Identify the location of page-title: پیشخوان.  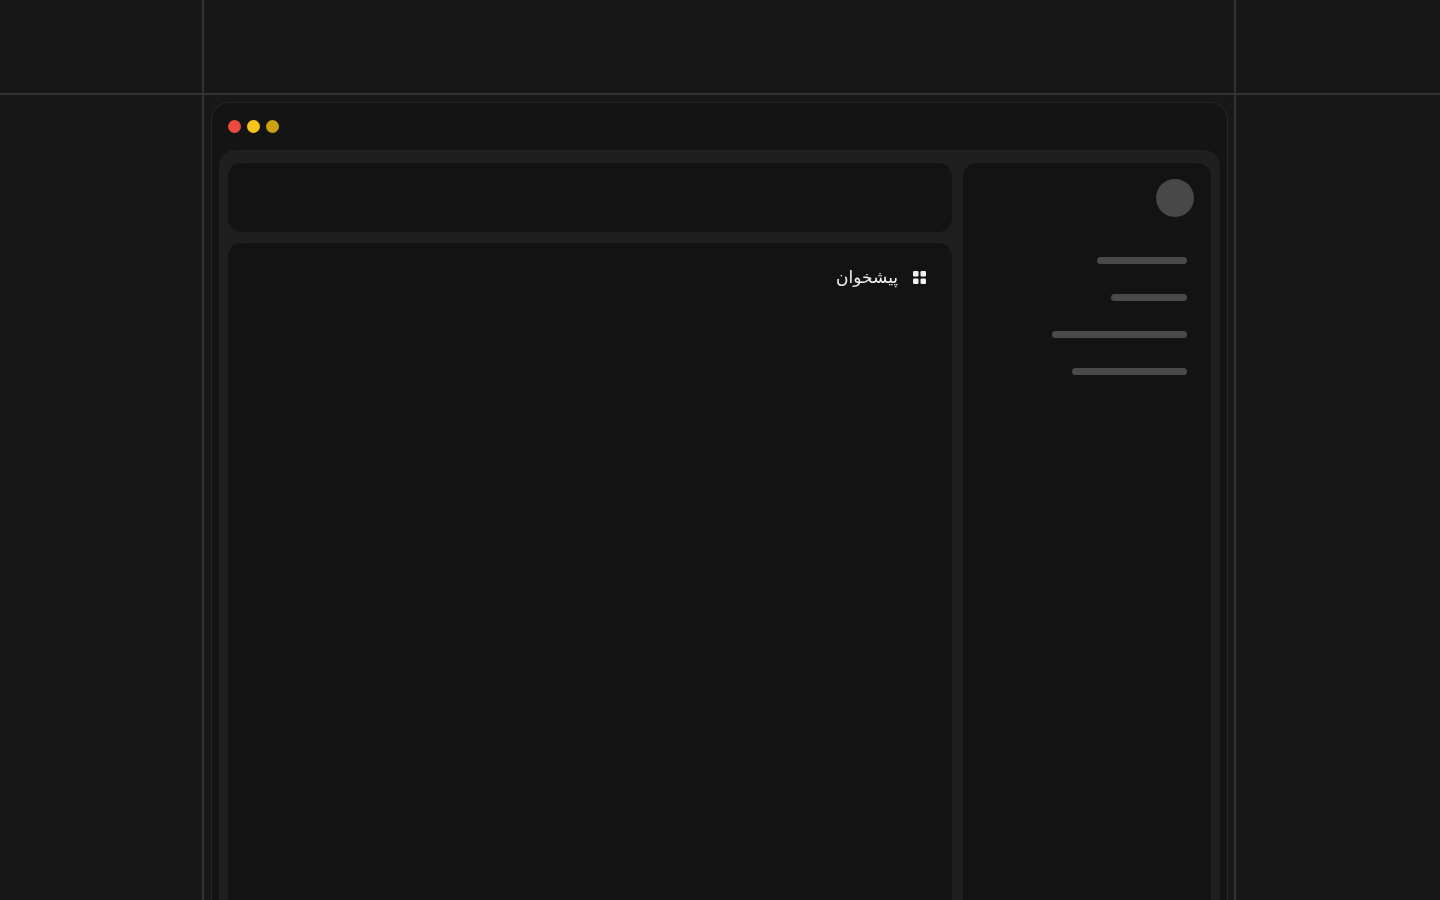
(867, 278).